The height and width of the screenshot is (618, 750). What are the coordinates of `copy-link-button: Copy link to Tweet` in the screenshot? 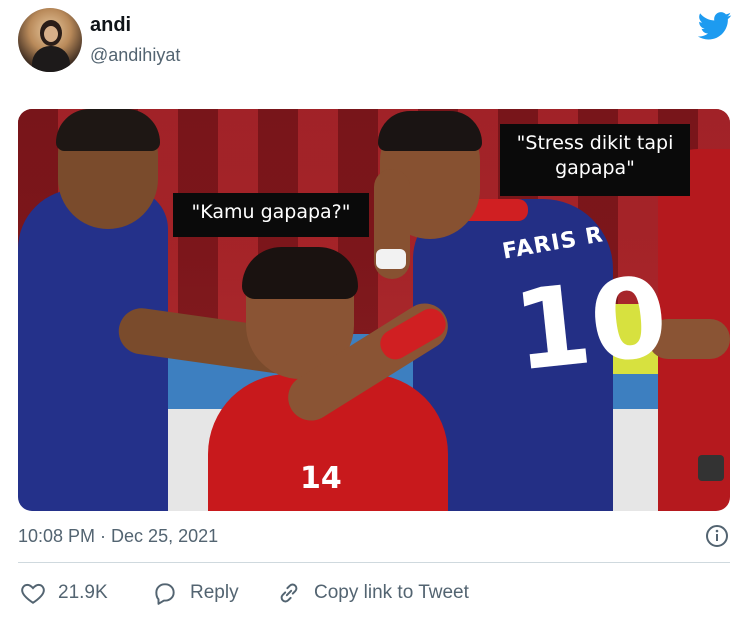 It's located at (372, 593).